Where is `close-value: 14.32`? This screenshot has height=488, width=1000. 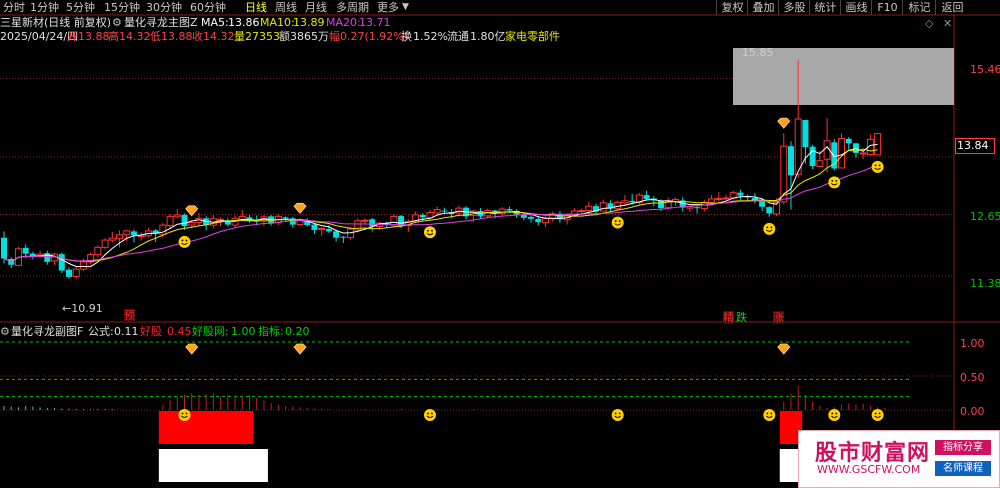
close-value: 14.32 is located at coordinates (219, 36).